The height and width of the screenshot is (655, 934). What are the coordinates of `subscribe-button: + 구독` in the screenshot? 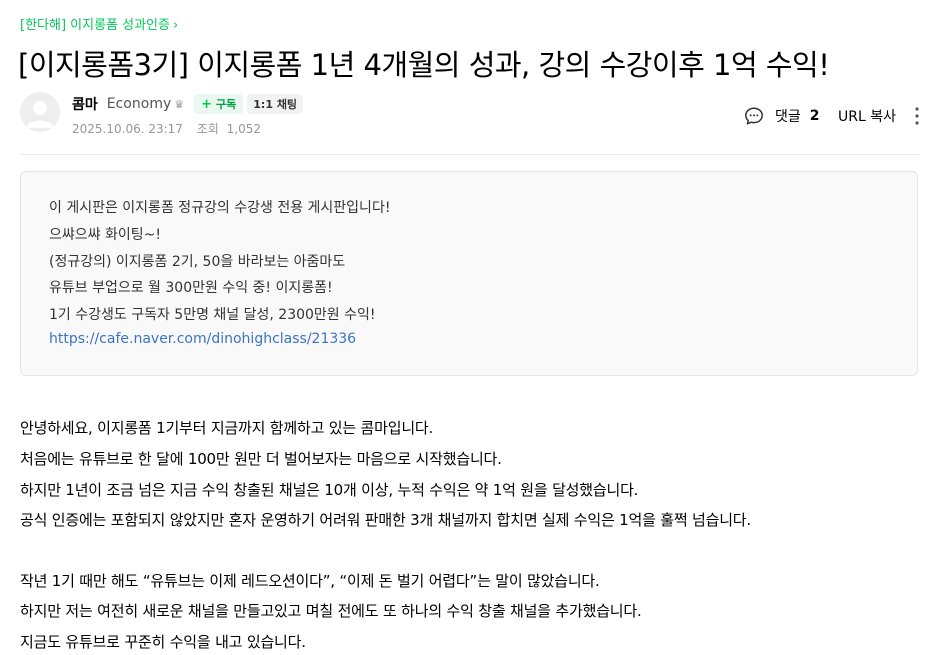 It's located at (219, 104).